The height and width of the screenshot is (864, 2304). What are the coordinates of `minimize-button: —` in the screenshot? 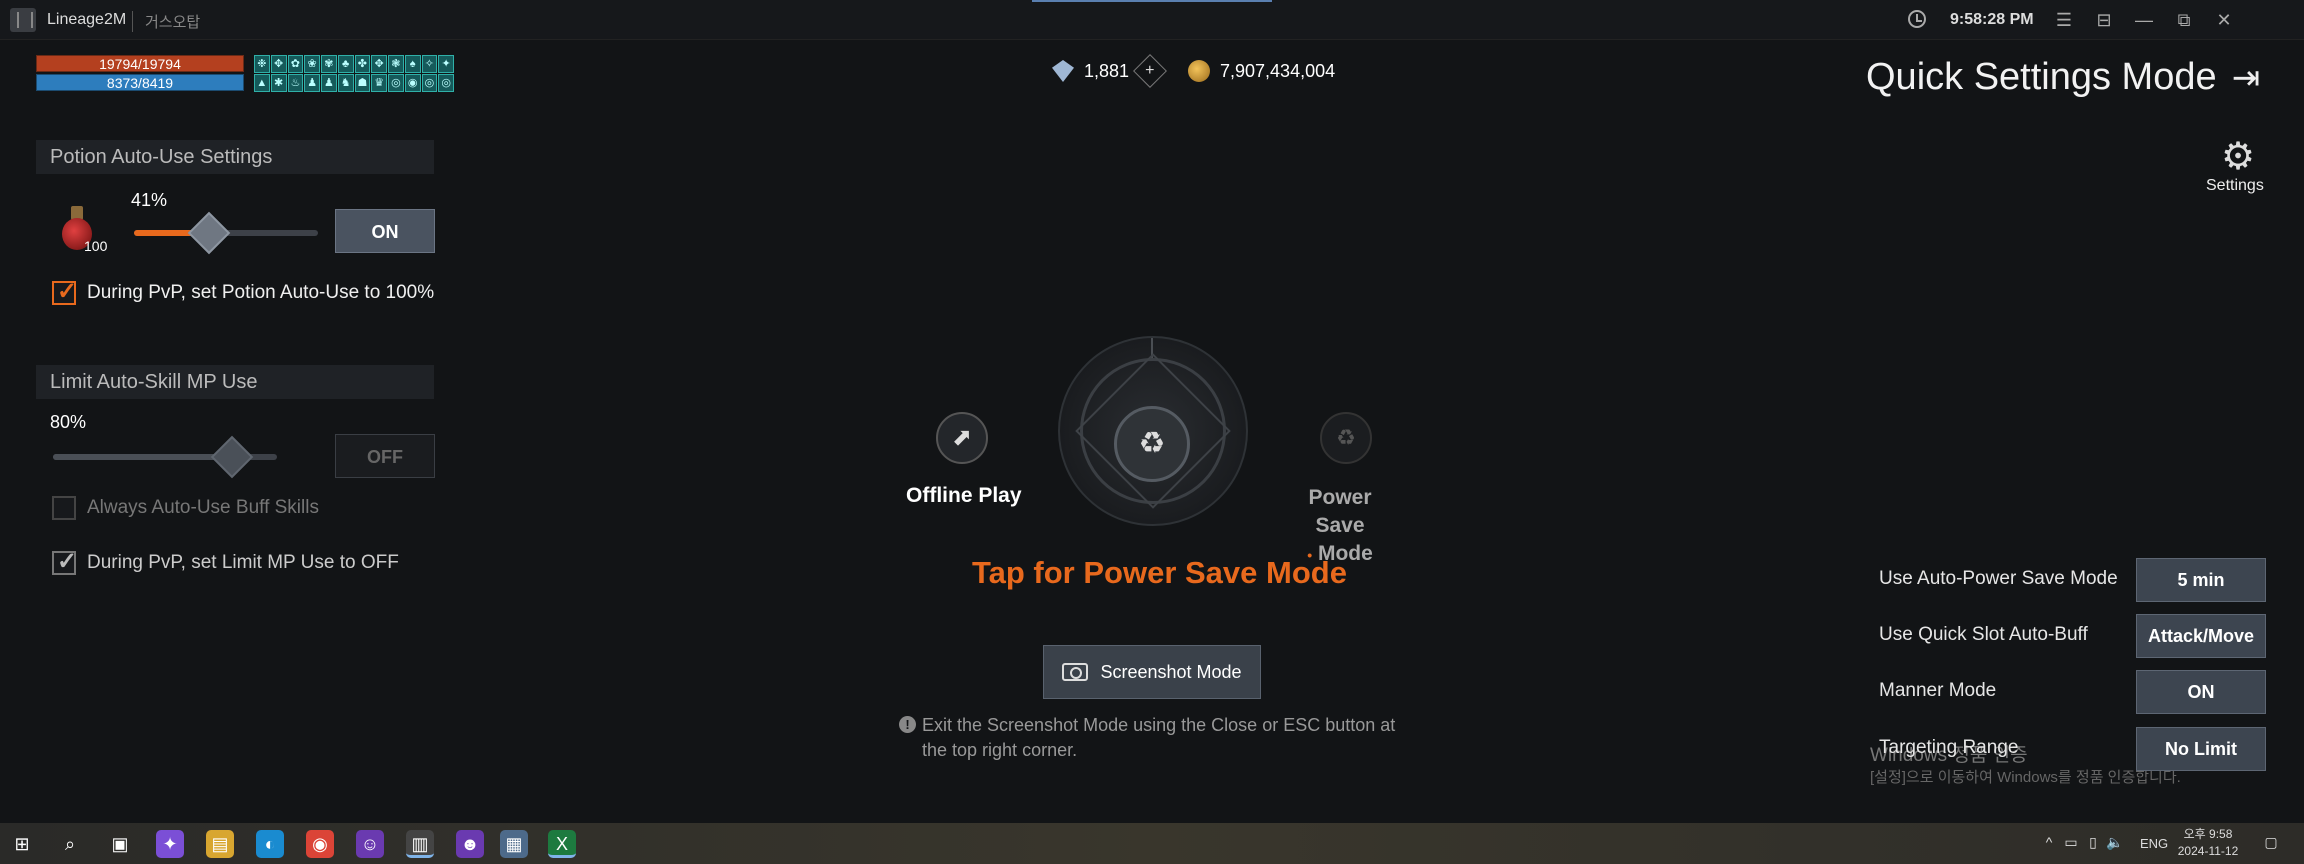 It's located at (2144, 20).